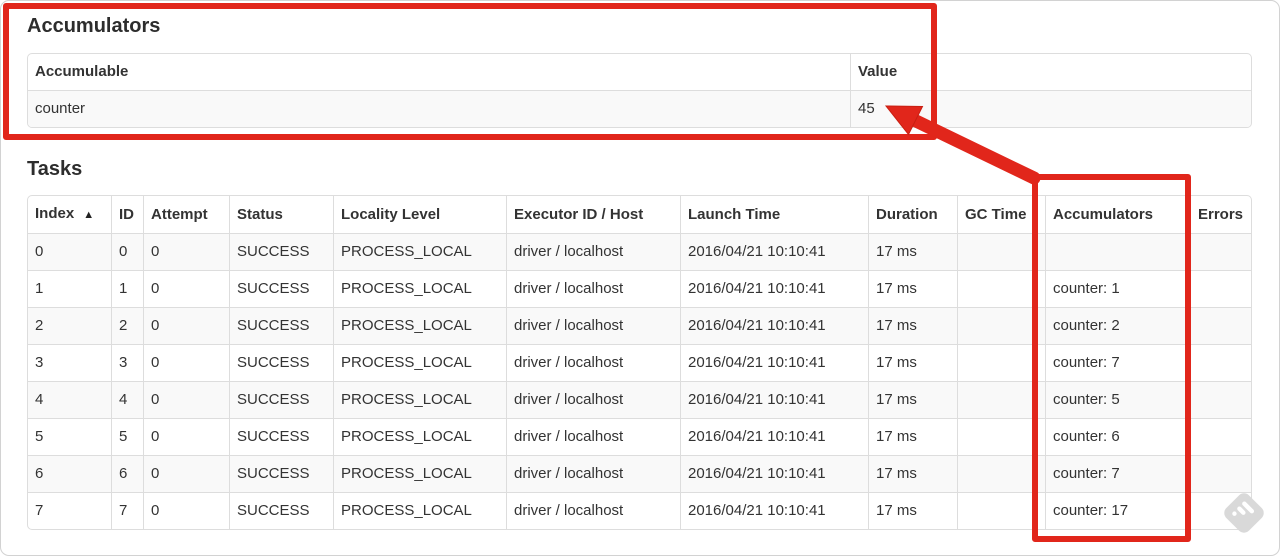  What do you see at coordinates (55, 169) in the screenshot?
I see `tasks-section-heading: Tasks` at bounding box center [55, 169].